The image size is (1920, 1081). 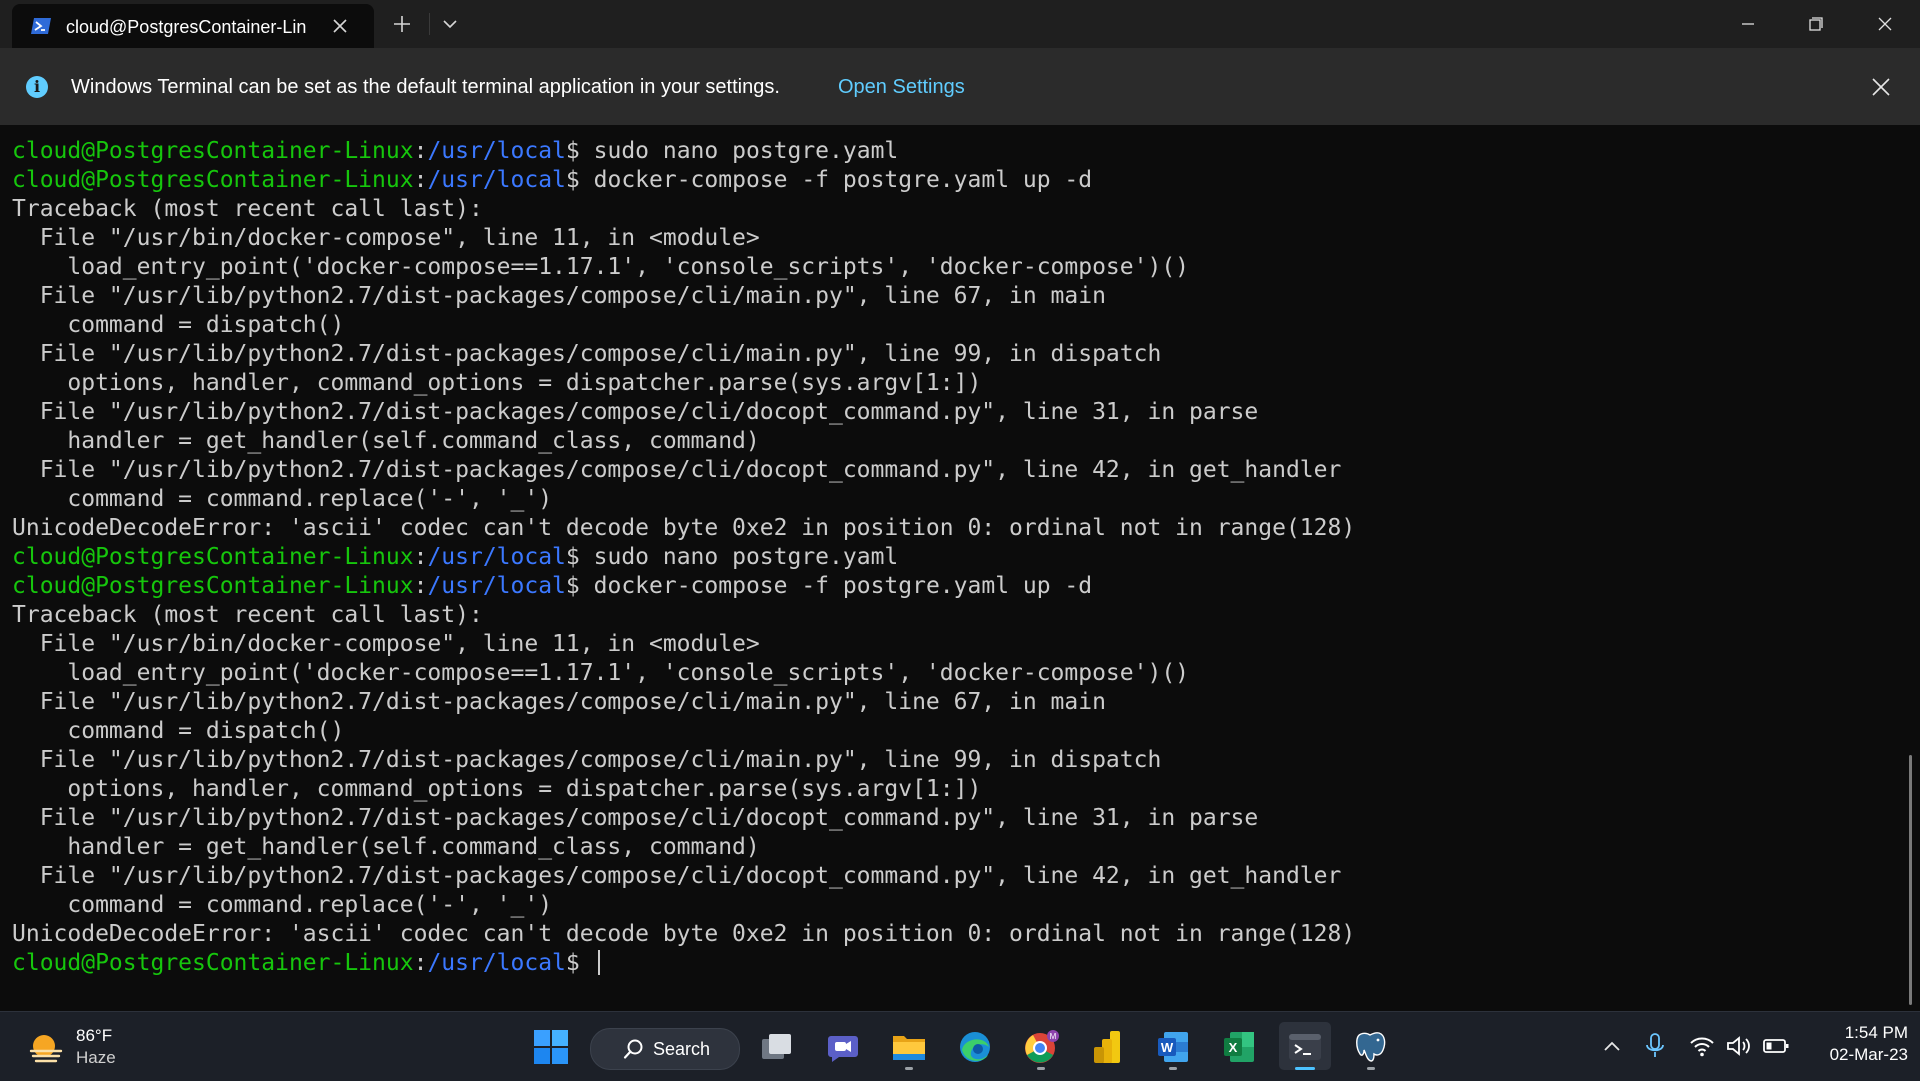 I want to click on chevron-up-icon, so click(x=1612, y=1046).